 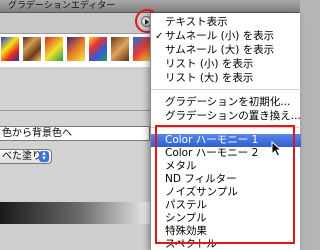 What do you see at coordinates (226, 78) in the screenshot?
I see `menu-item-large-list: リスト (大) を表示` at bounding box center [226, 78].